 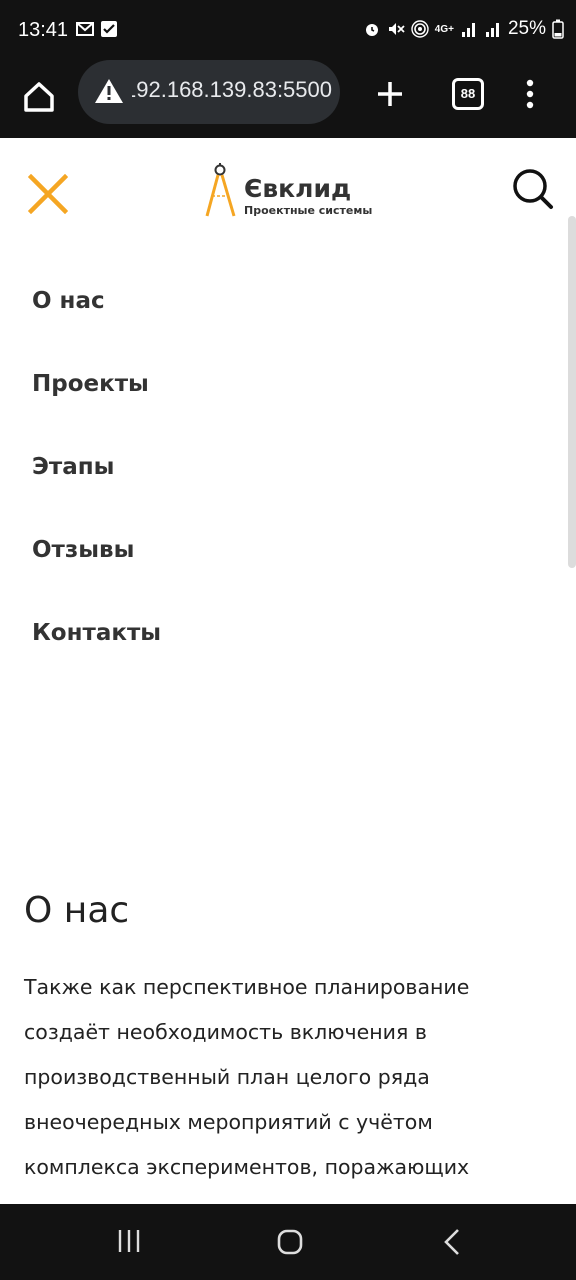 I want to click on more-menu-icon, so click(x=530, y=94).